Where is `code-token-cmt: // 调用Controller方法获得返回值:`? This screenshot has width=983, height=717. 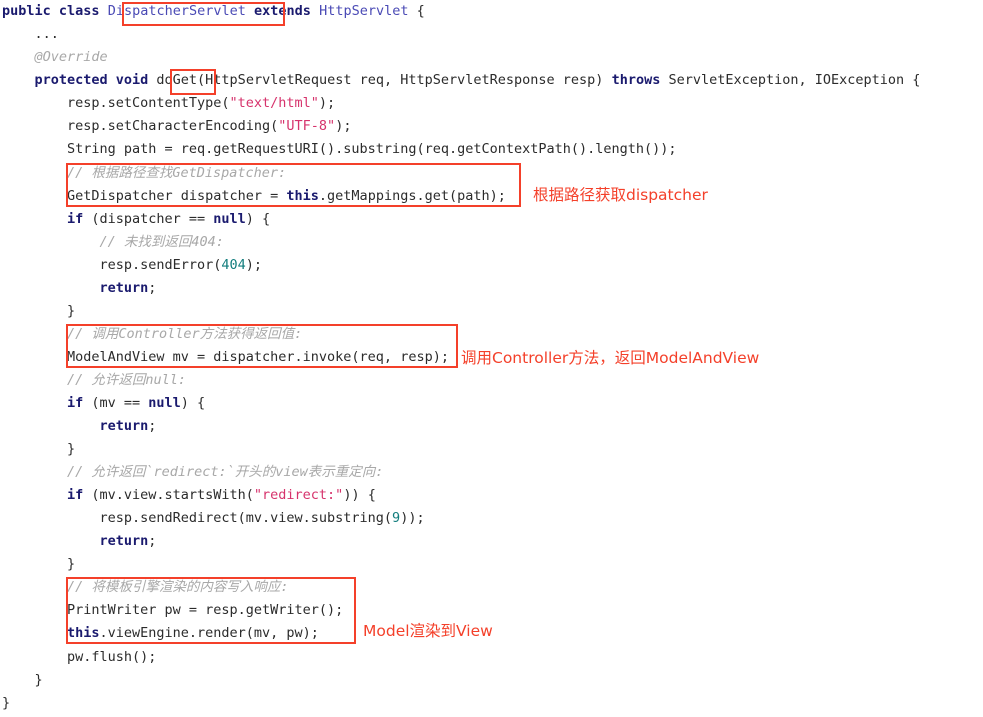
code-token-cmt: // 调用Controller方法获得返回值: is located at coordinates (184, 334).